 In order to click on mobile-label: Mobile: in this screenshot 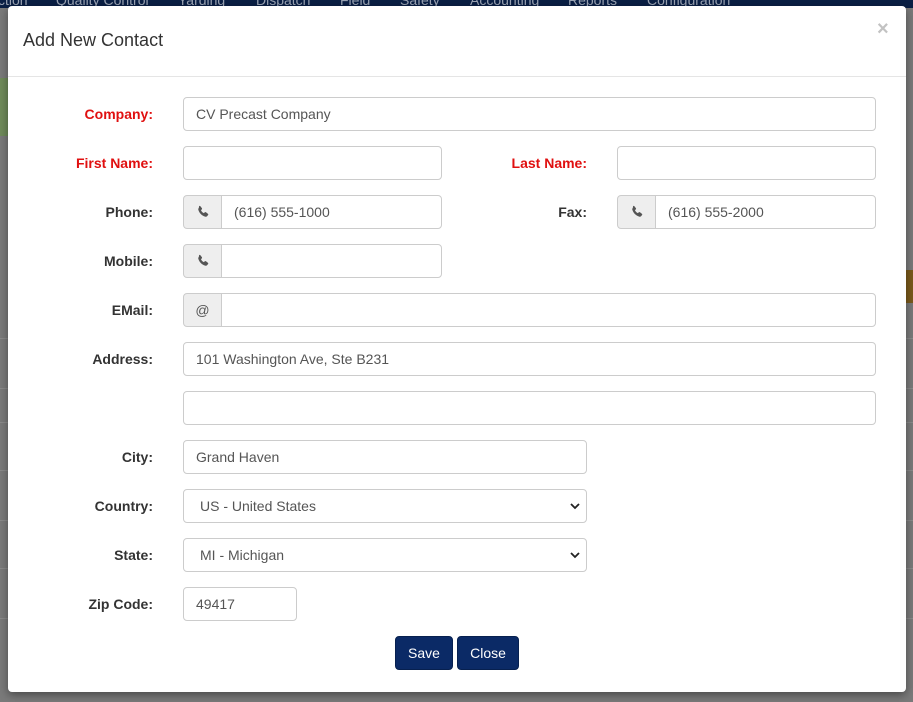, I will do `click(128, 261)`.